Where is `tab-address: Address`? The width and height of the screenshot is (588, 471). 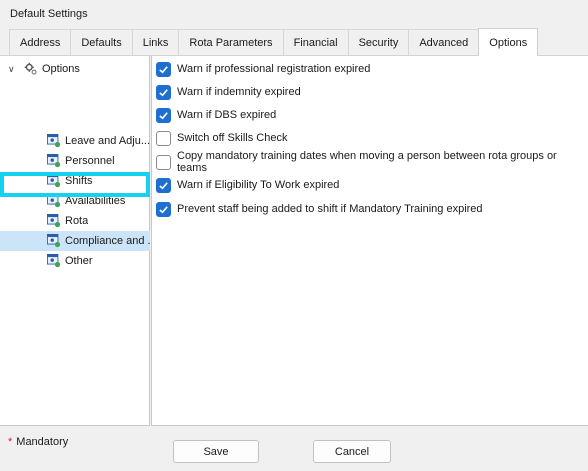
tab-address: Address is located at coordinates (40, 42).